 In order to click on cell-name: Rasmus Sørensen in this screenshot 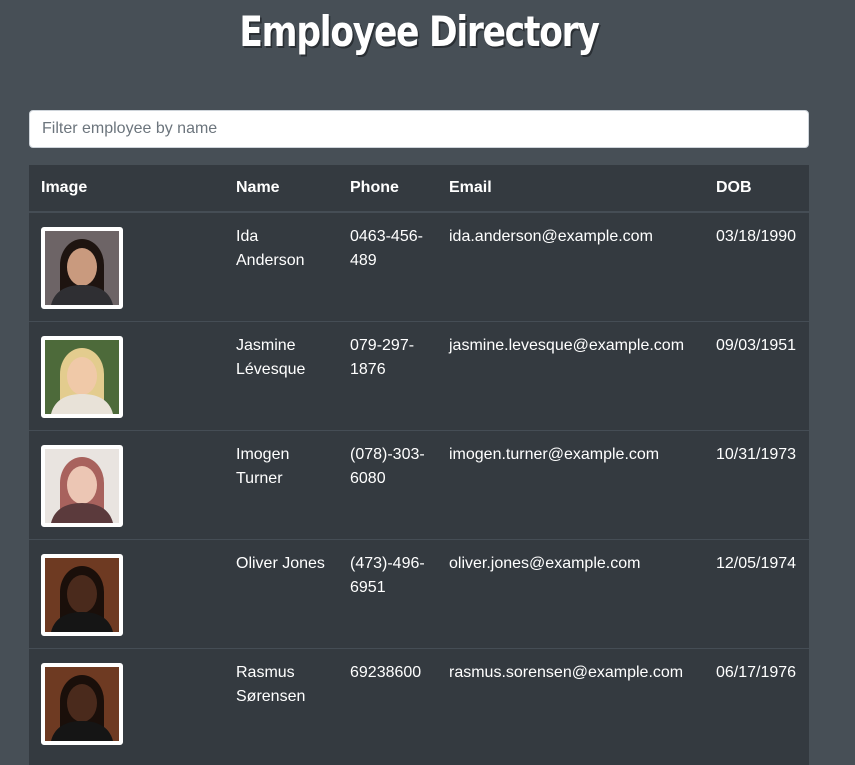, I will do `click(281, 702)`.